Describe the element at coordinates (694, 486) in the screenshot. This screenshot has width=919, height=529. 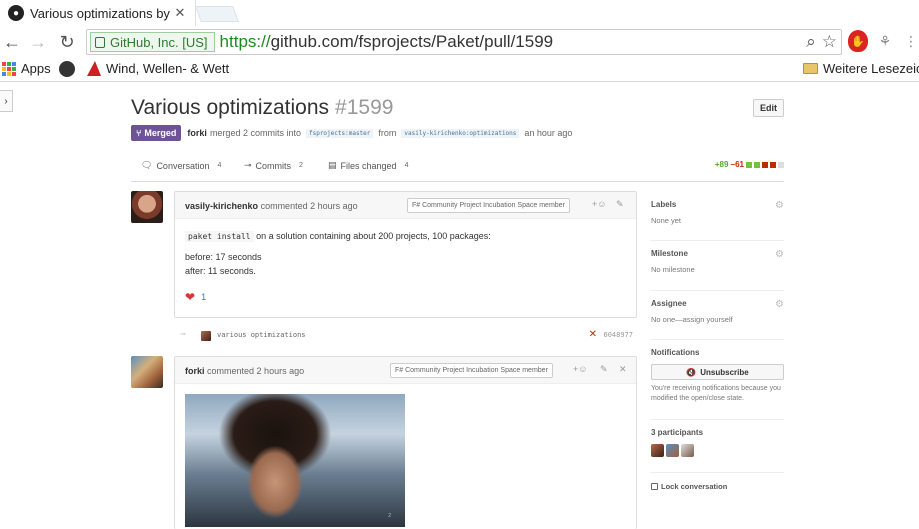
I see `lock-label: Lock conversation` at that location.